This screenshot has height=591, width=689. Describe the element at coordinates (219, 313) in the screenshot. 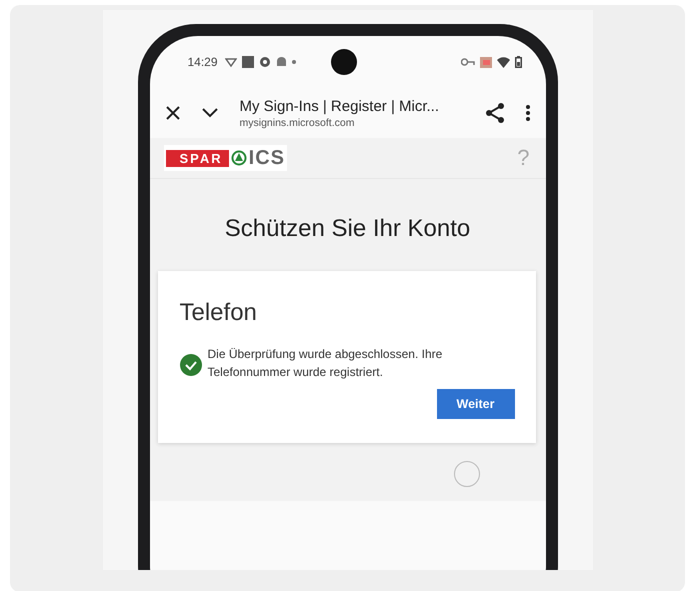

I see `card-title: Telefon` at that location.